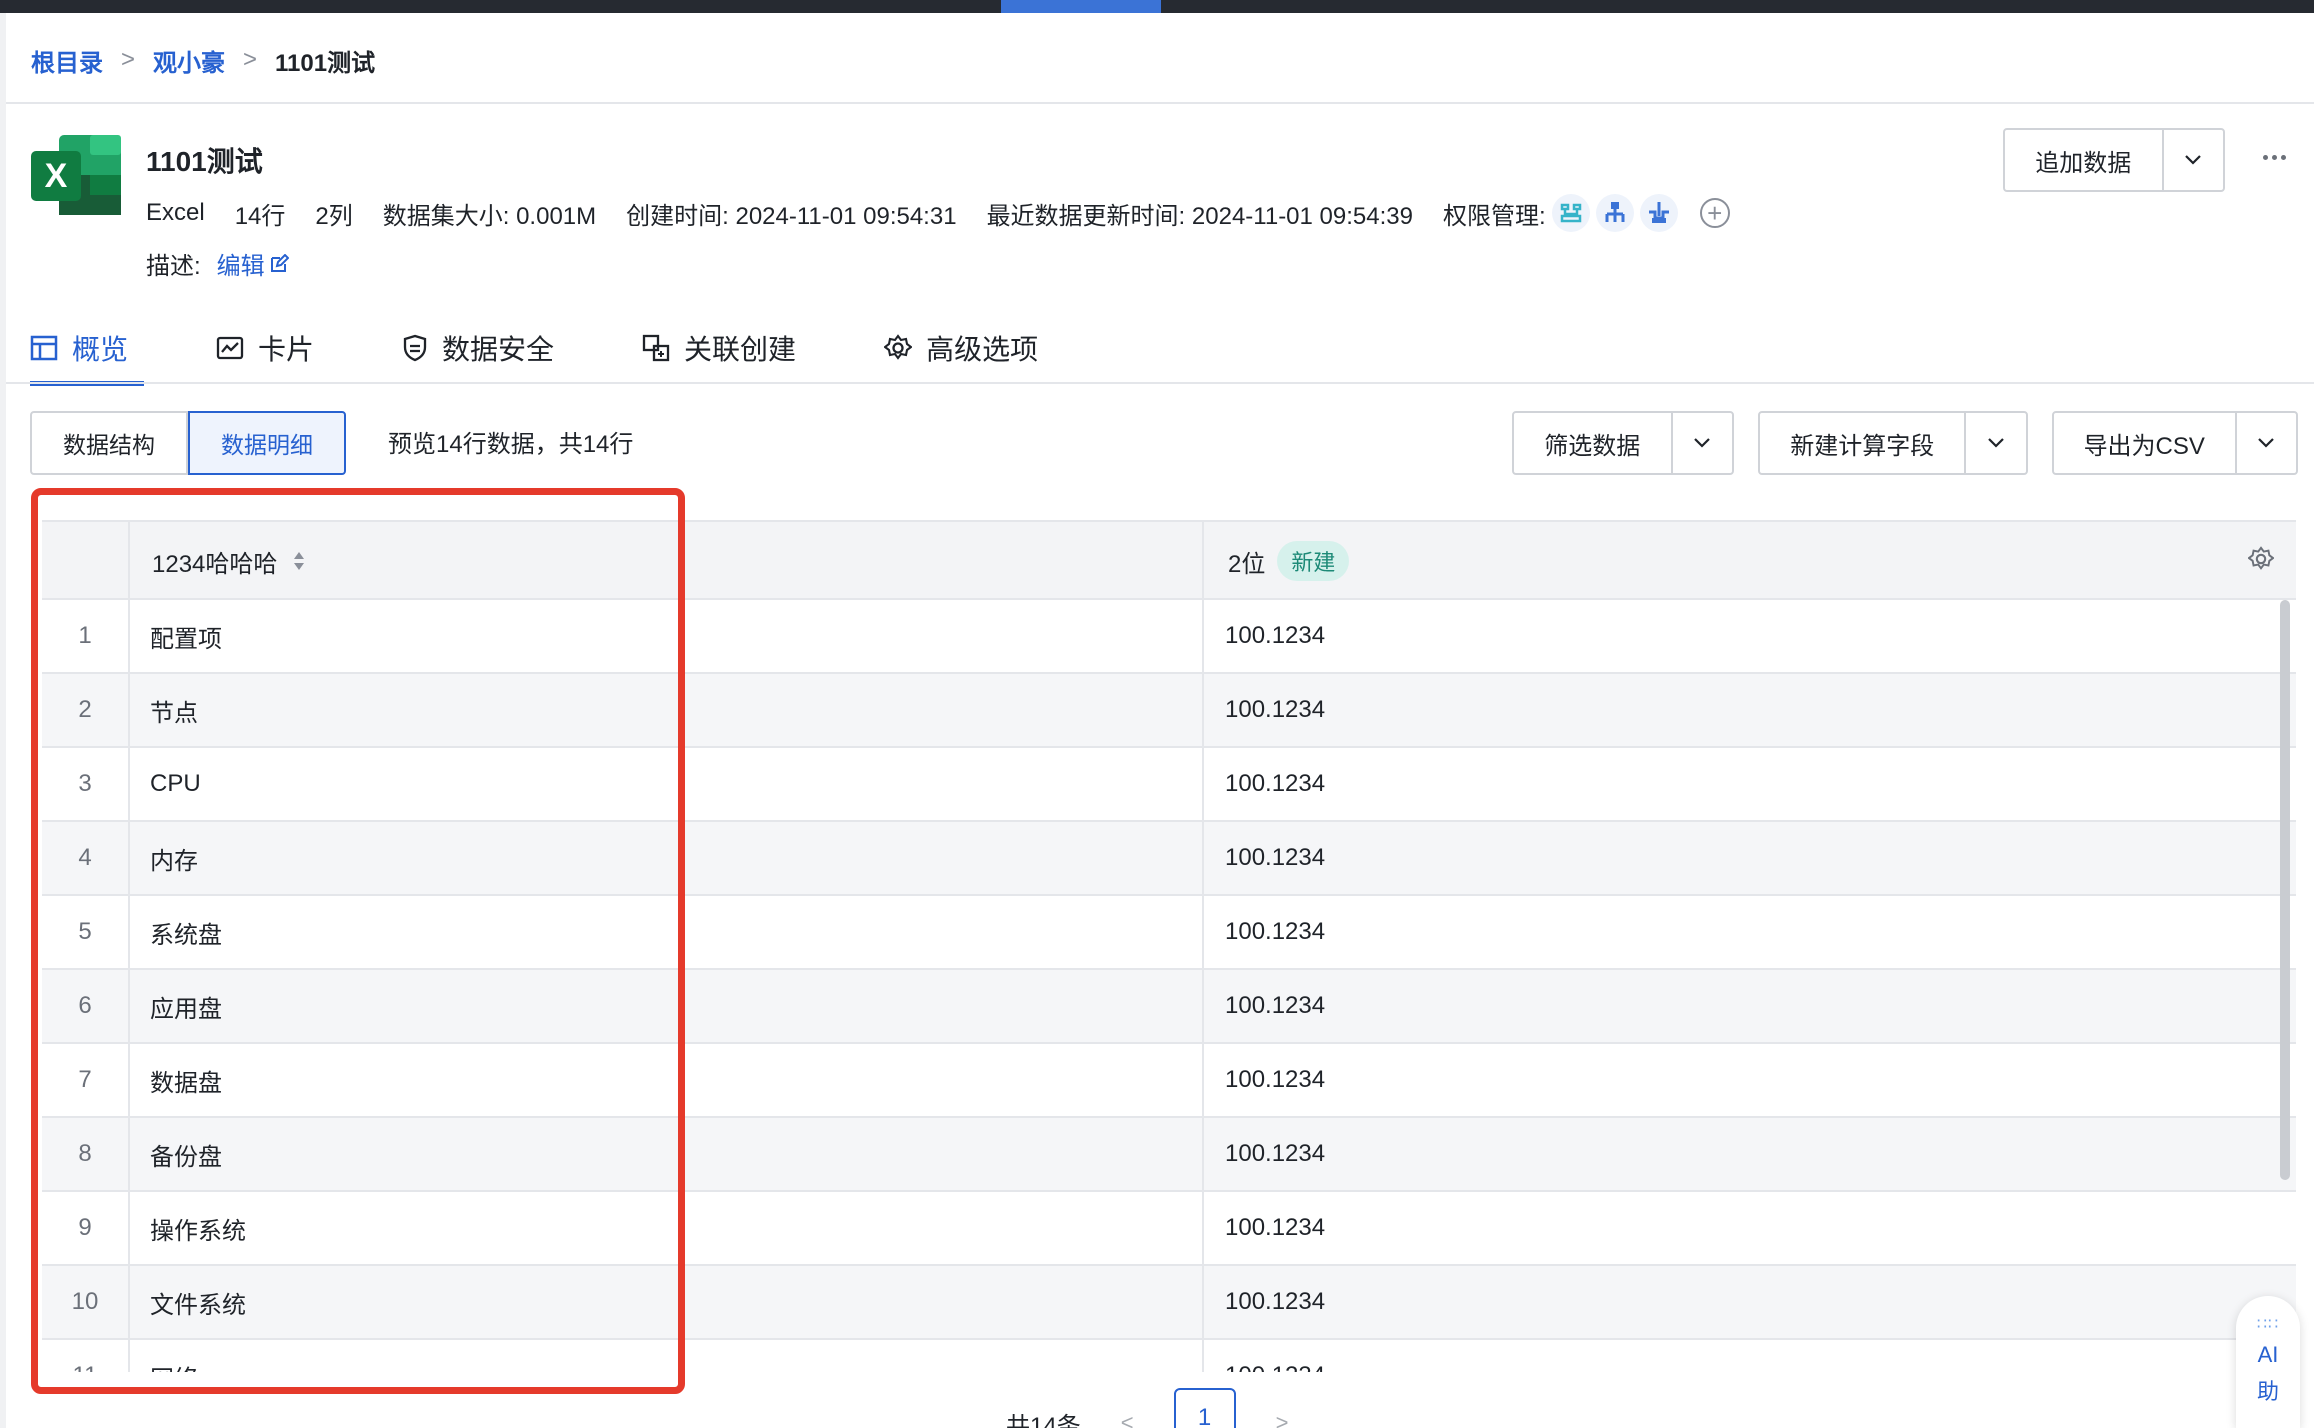 This screenshot has height=1428, width=2314. I want to click on new-field-group: 新建计算字段, so click(1893, 443).